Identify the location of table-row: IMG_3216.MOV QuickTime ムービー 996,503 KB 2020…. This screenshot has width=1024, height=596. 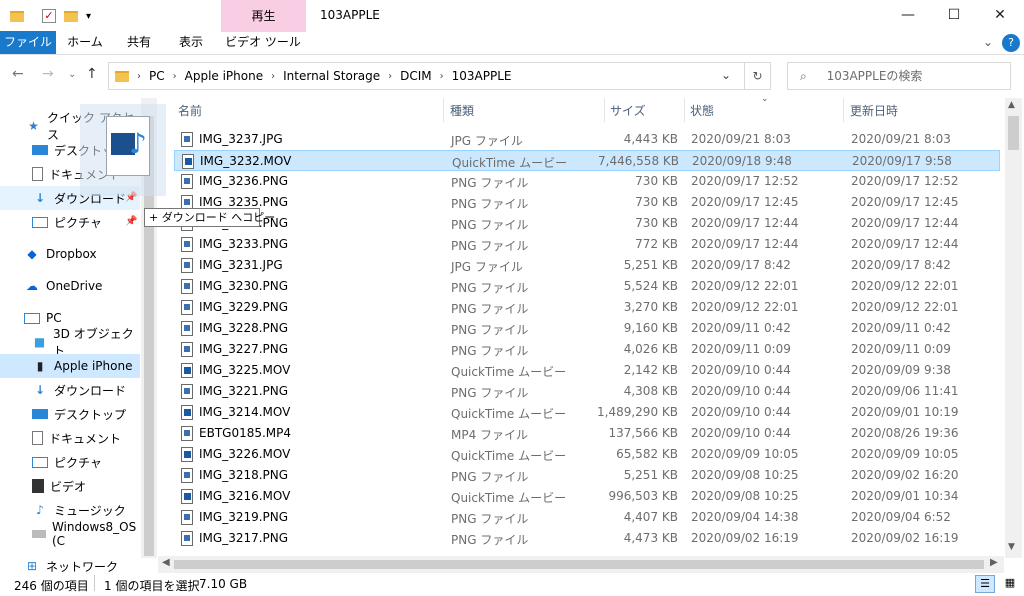
(587, 496).